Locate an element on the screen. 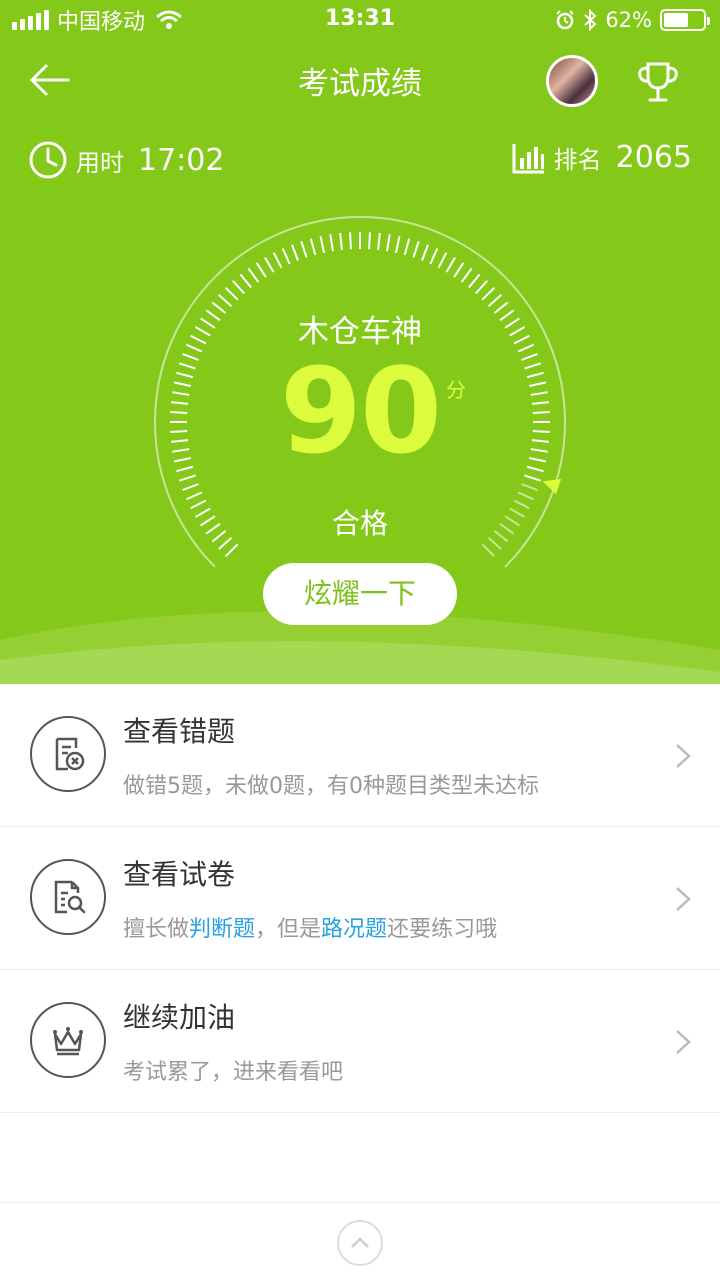 This screenshot has height=1280, width=720. review-paper-icon is located at coordinates (68, 897).